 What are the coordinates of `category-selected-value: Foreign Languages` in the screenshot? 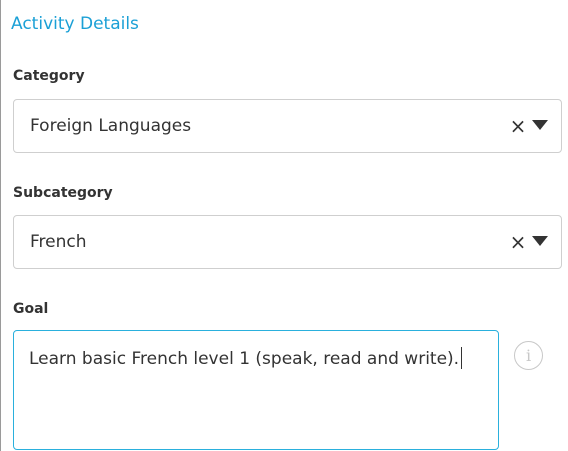 It's located at (111, 126).